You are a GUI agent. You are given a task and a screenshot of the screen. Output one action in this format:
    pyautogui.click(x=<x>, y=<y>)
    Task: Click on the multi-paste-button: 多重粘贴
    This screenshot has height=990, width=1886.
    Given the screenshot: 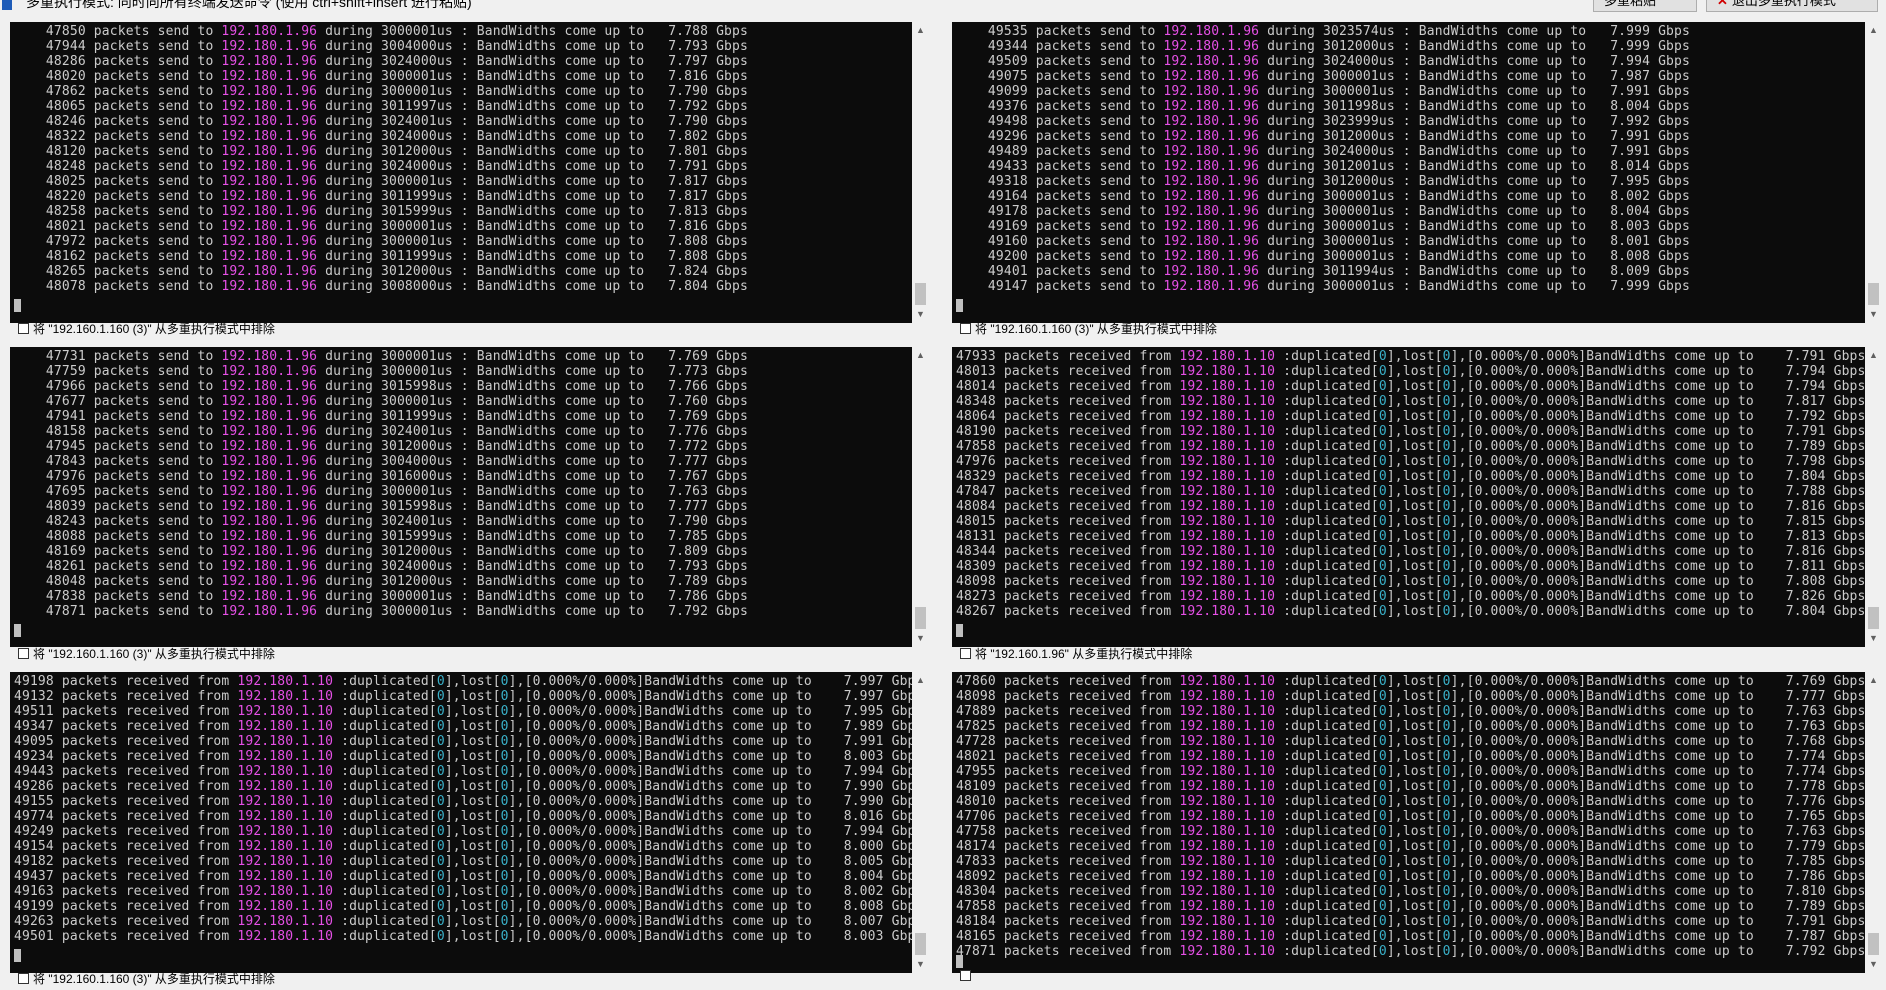 What is the action you would take?
    pyautogui.click(x=1645, y=6)
    